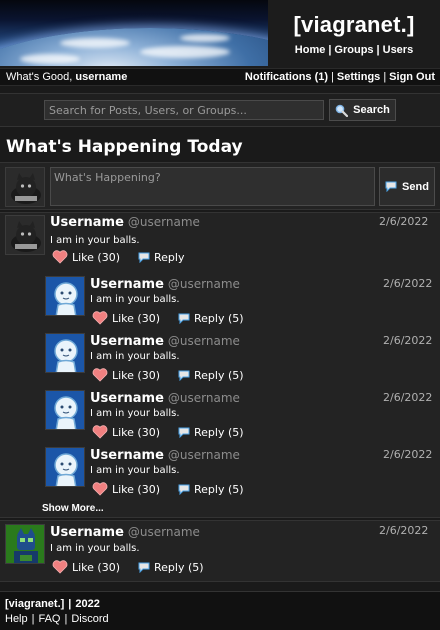  What do you see at coordinates (358, 77) in the screenshot?
I see `settings-link: Settings` at bounding box center [358, 77].